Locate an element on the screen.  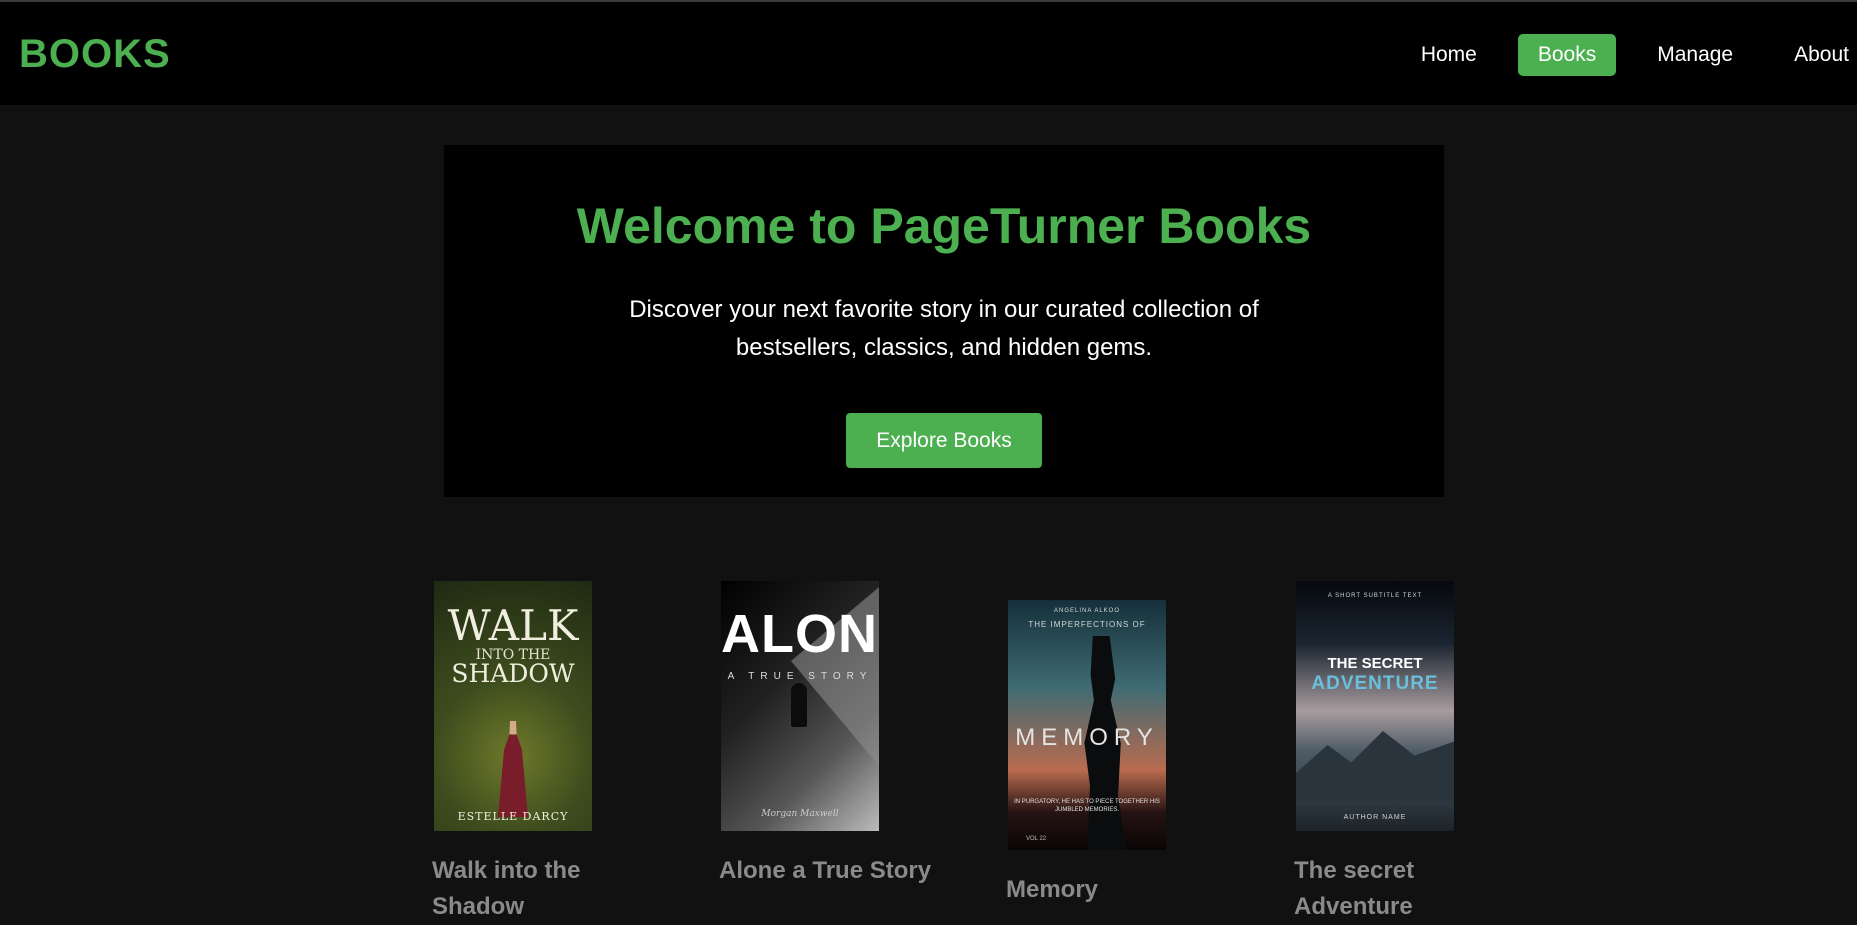
cover-volume: VOL 22 is located at coordinates (1036, 839).